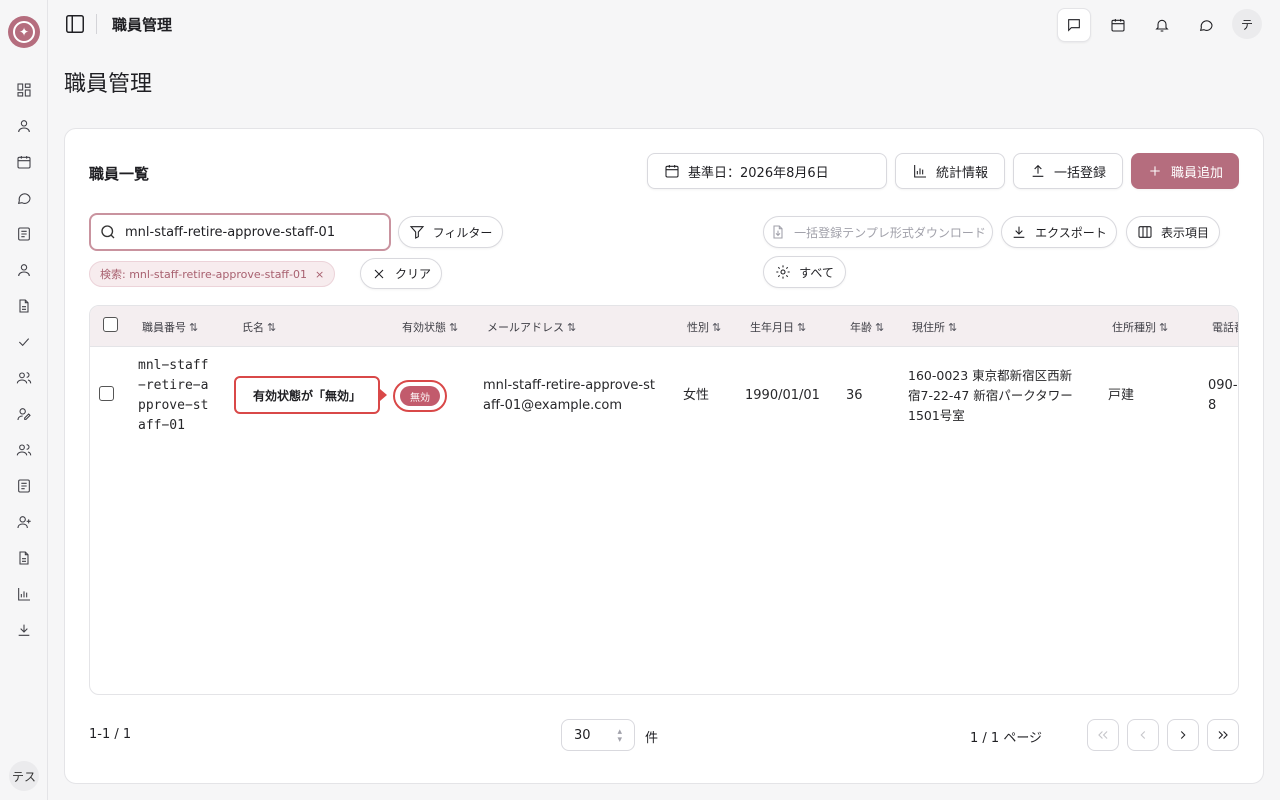 The width and height of the screenshot is (1280, 800). I want to click on add-staff-label: 職員追加, so click(1196, 173).